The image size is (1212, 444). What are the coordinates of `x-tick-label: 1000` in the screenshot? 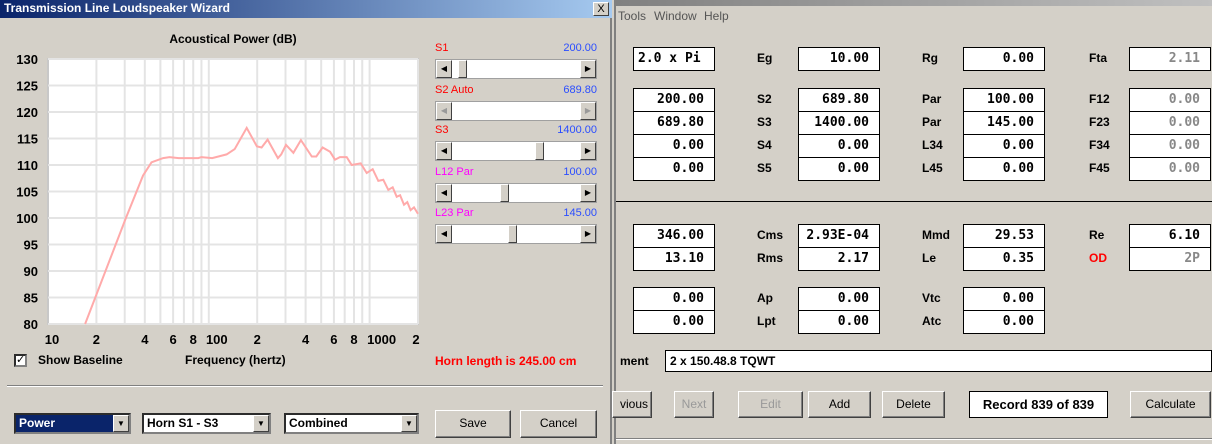 It's located at (381, 339).